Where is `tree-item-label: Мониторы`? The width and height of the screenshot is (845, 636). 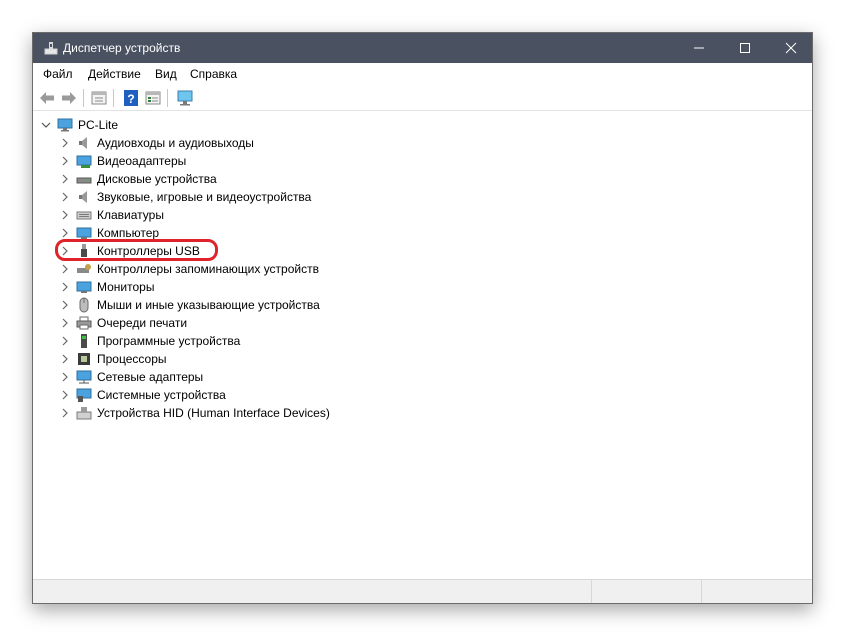 tree-item-label: Мониторы is located at coordinates (126, 287).